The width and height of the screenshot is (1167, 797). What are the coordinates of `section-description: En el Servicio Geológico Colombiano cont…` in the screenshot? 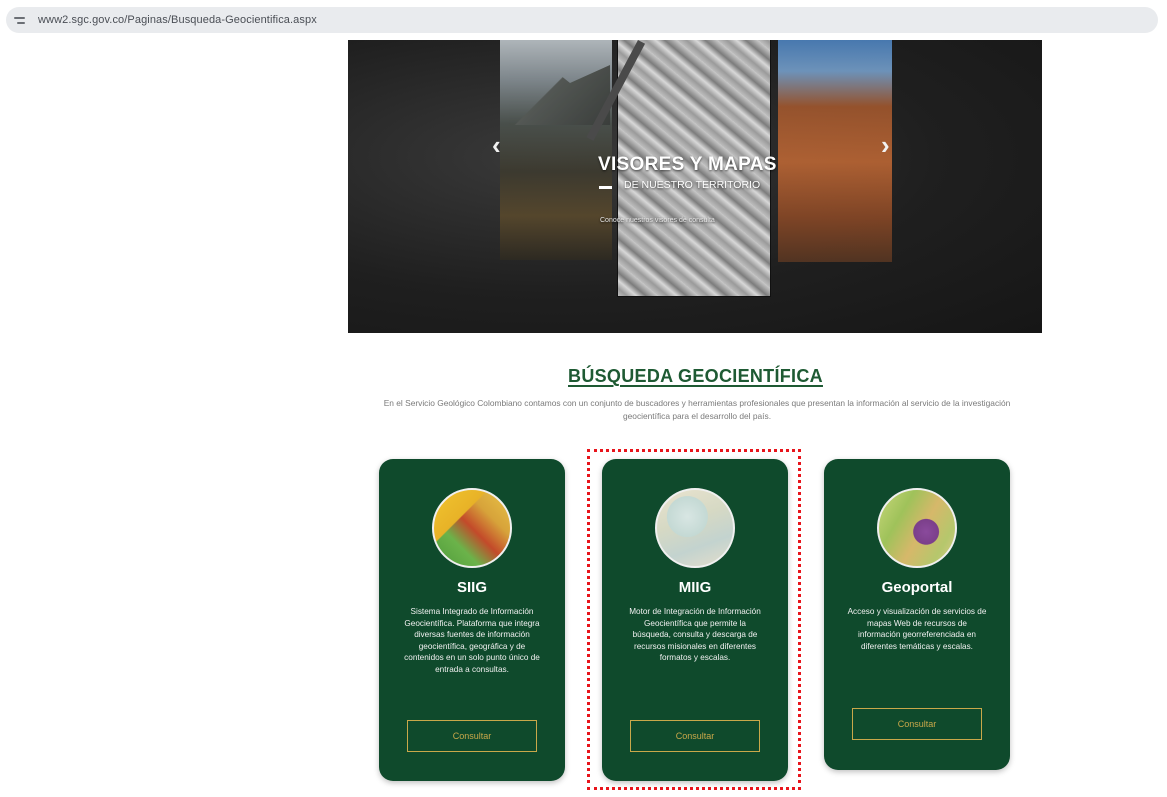 It's located at (697, 409).